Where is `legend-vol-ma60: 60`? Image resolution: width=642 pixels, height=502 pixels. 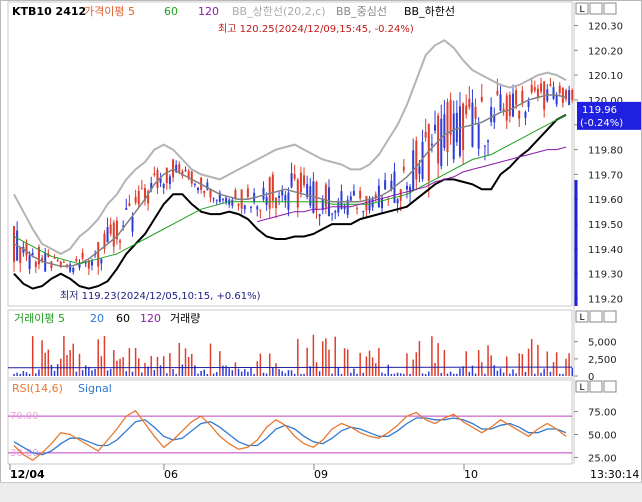 legend-vol-ma60: 60 is located at coordinates (123, 318).